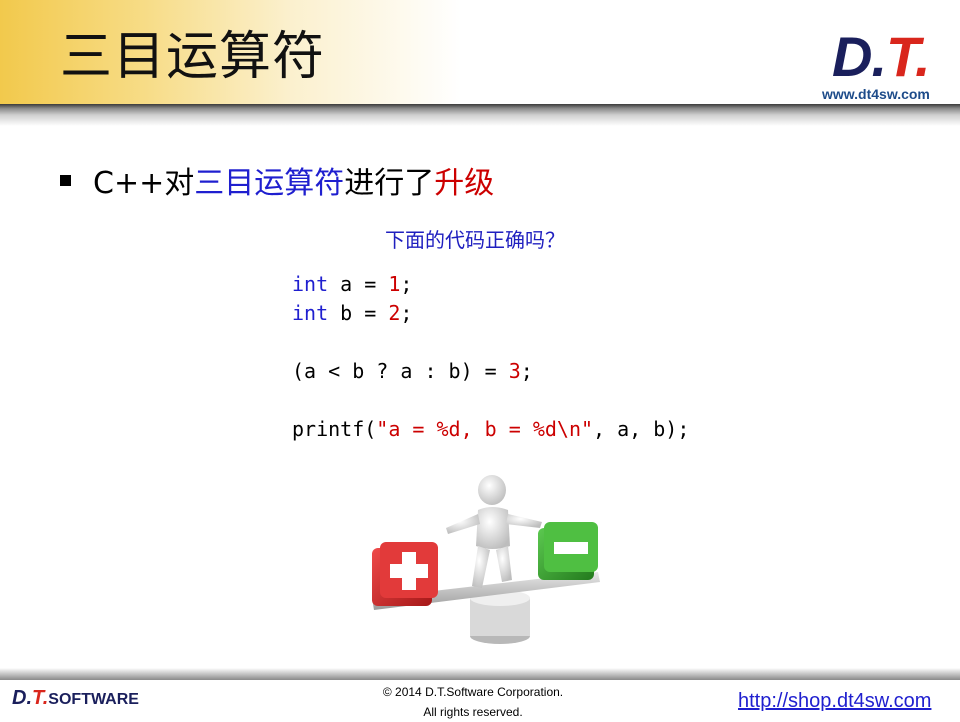 This screenshot has height=722, width=960. I want to click on shop-link: http://shop.dt4sw.com, so click(834, 701).